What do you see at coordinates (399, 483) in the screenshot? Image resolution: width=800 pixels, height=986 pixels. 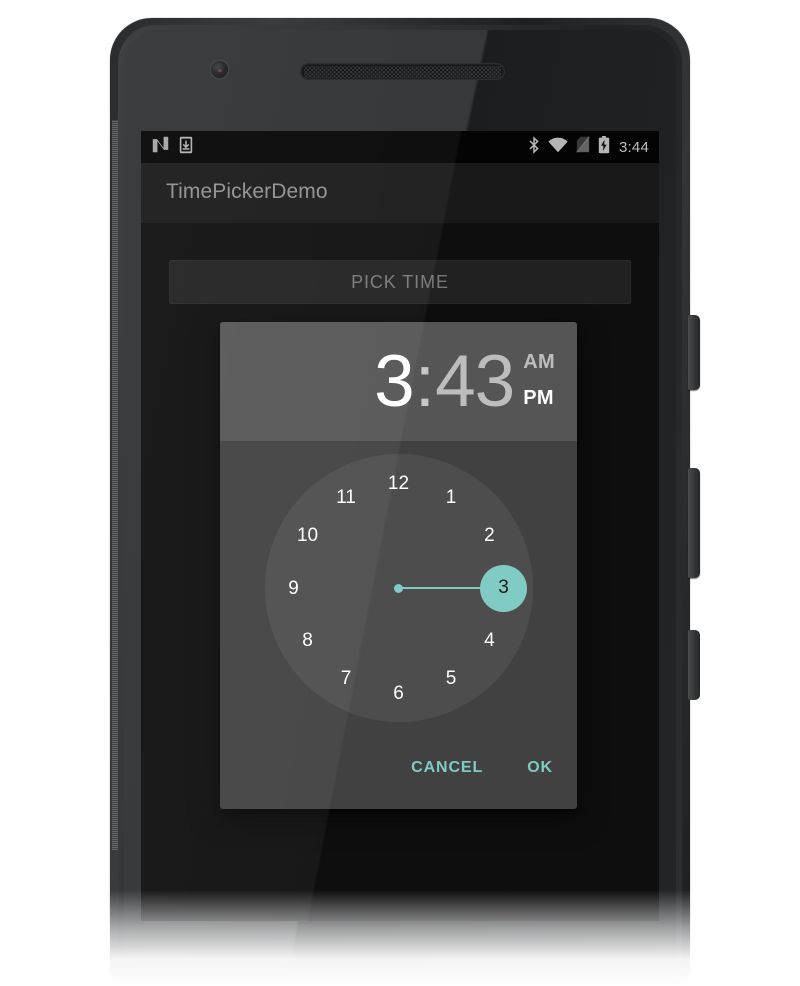 I see `clock-number: 12` at bounding box center [399, 483].